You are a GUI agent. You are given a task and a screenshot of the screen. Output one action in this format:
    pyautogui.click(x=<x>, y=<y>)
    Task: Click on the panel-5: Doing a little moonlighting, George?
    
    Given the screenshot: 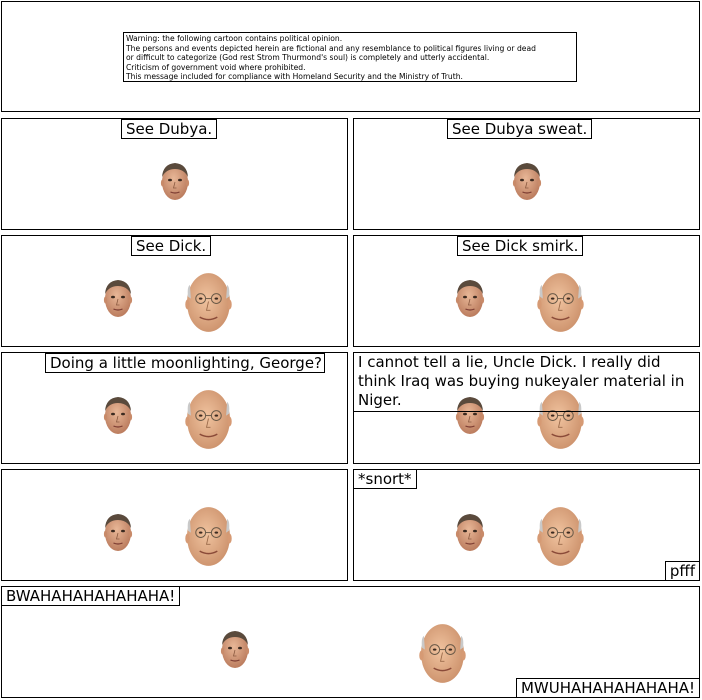 What is the action you would take?
    pyautogui.click(x=174, y=408)
    